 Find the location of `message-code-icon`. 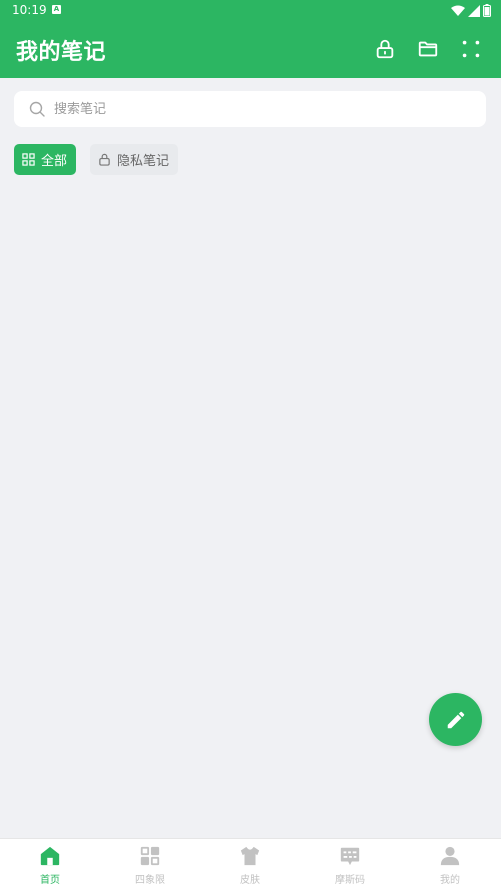

message-code-icon is located at coordinates (350, 856).